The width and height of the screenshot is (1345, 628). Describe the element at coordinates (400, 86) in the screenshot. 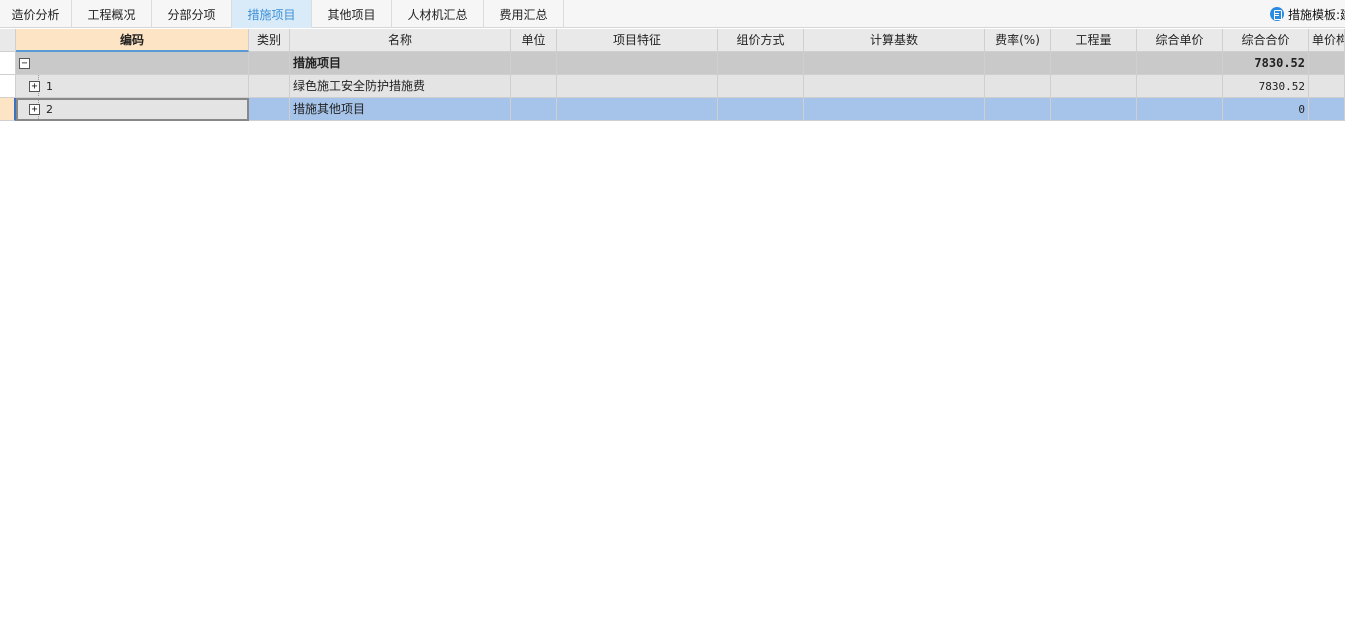

I see `cell-name: 绿色施工安全防护措施费` at that location.